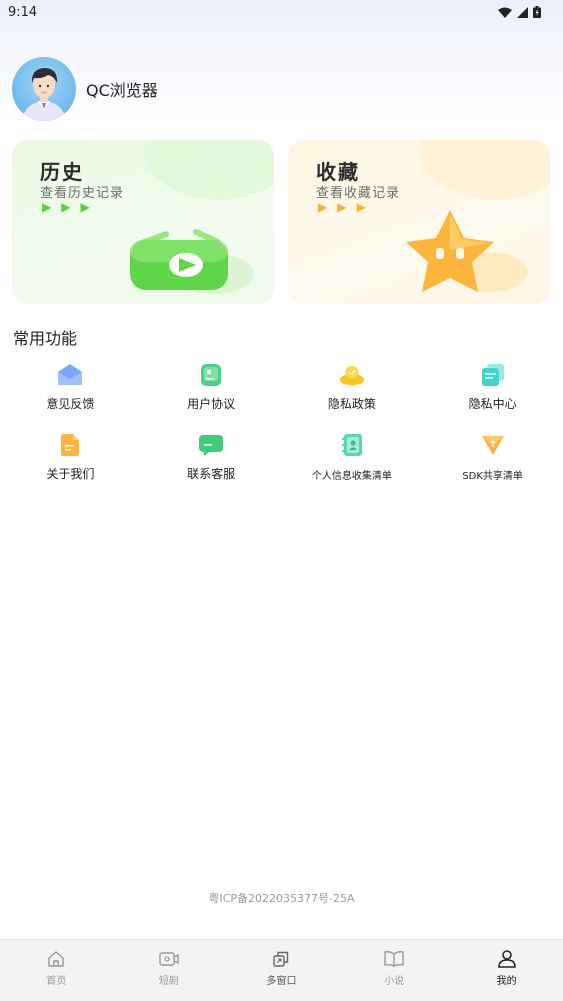 This screenshot has height=1001, width=563. I want to click on feature-feedback: 意见反馈, so click(70, 388).